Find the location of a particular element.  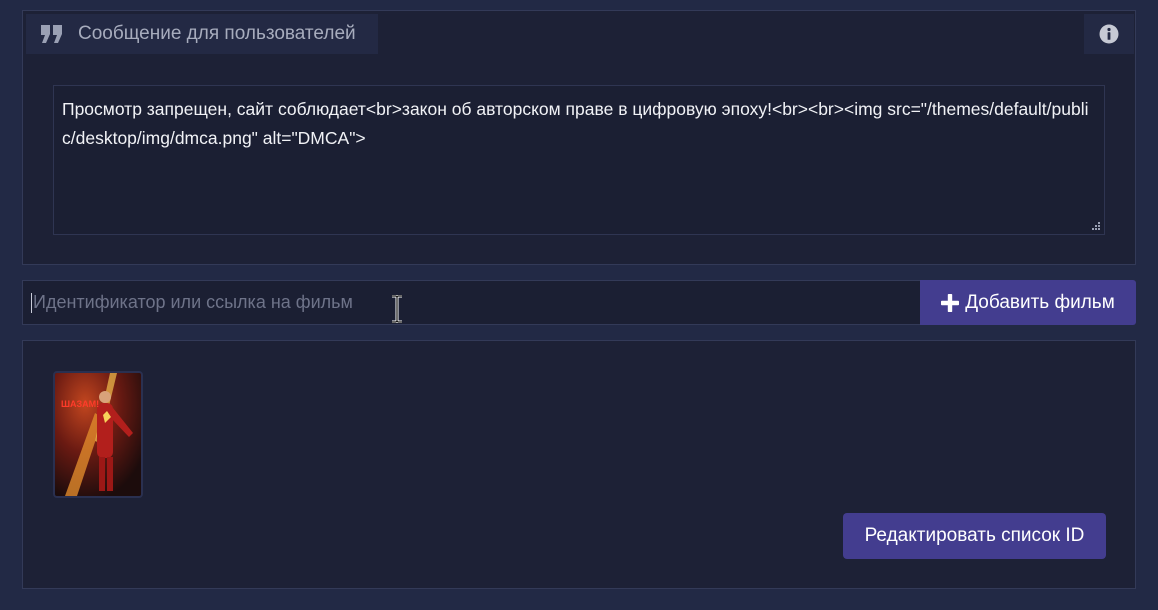

film-poster-image: ШАЗАМ! is located at coordinates (98, 434).